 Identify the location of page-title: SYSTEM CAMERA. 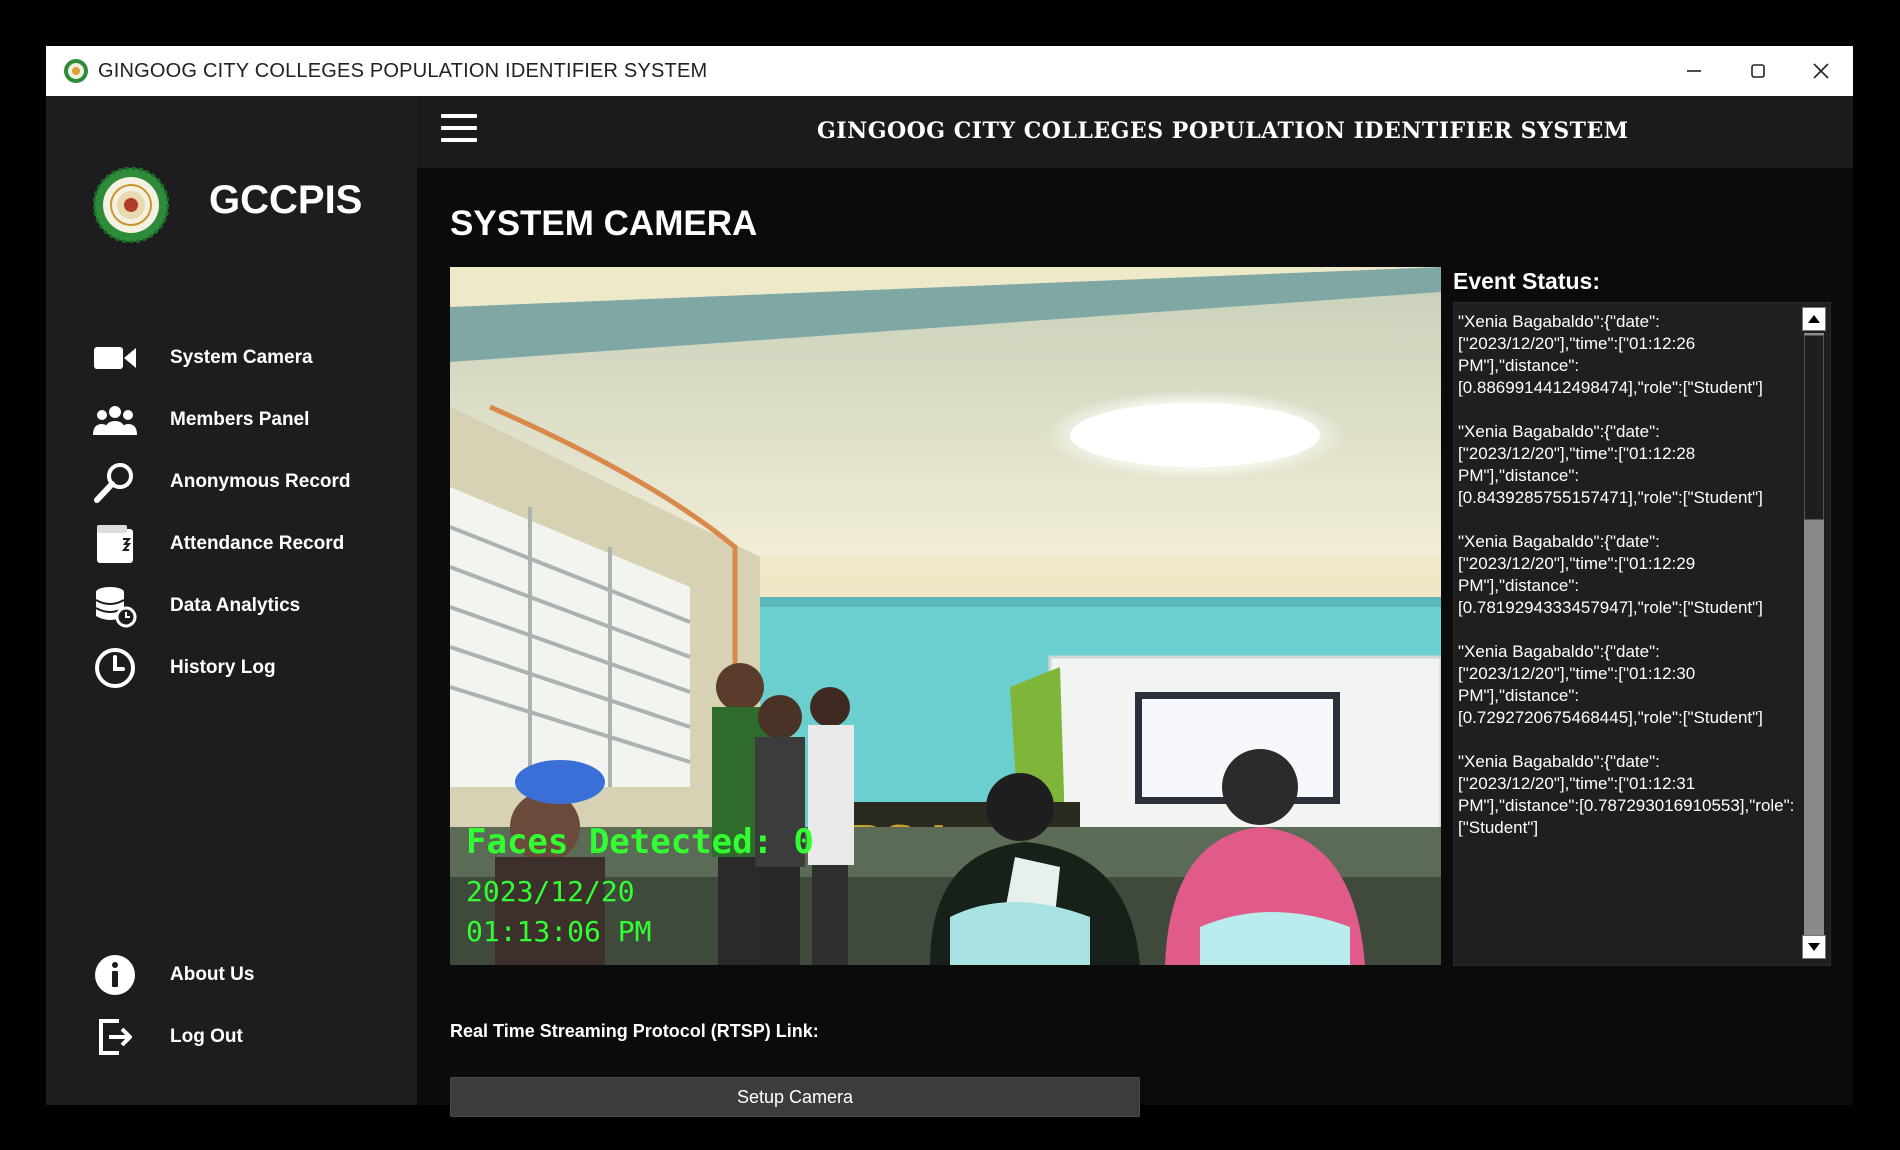
(604, 223).